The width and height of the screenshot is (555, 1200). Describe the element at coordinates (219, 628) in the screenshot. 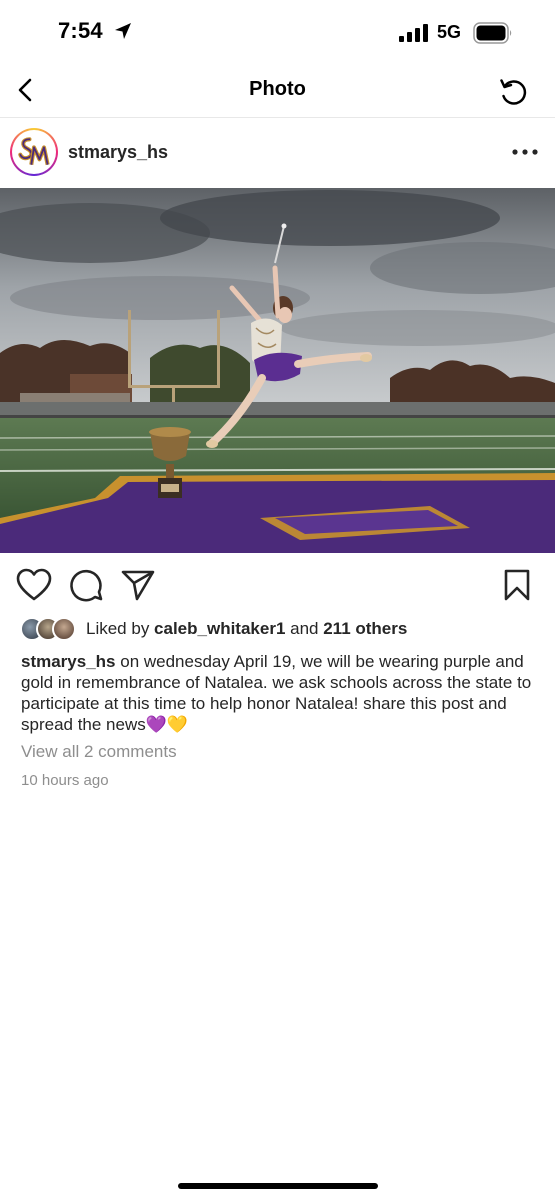

I see `liker-username: caleb_whitaker1` at that location.